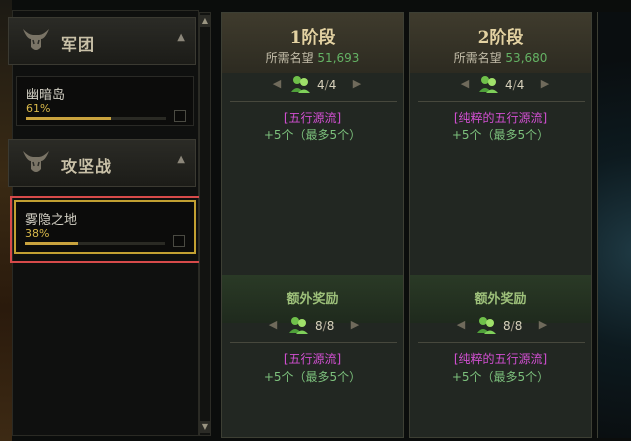  Describe the element at coordinates (526, 58) in the screenshot. I see `requirement-value: 53,680` at that location.